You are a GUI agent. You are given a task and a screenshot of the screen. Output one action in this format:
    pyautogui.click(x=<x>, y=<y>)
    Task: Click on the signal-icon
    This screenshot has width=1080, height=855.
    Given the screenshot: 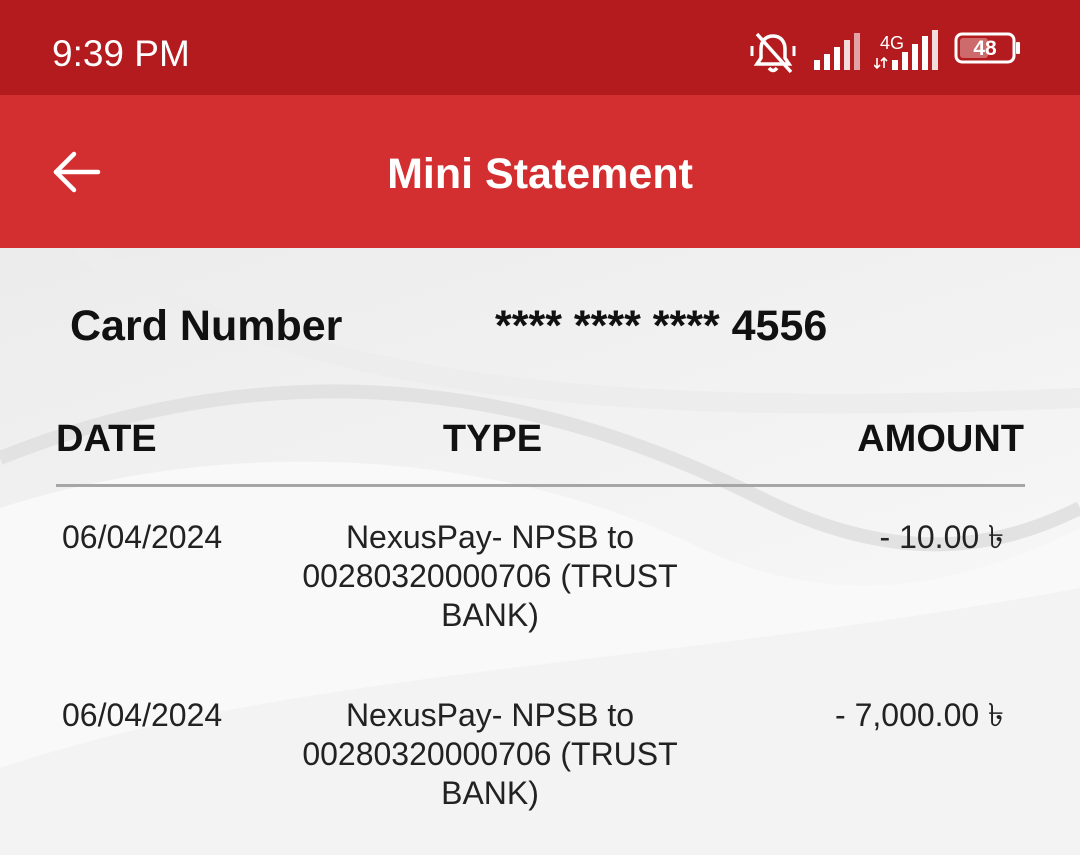 What is the action you would take?
    pyautogui.click(x=837, y=51)
    